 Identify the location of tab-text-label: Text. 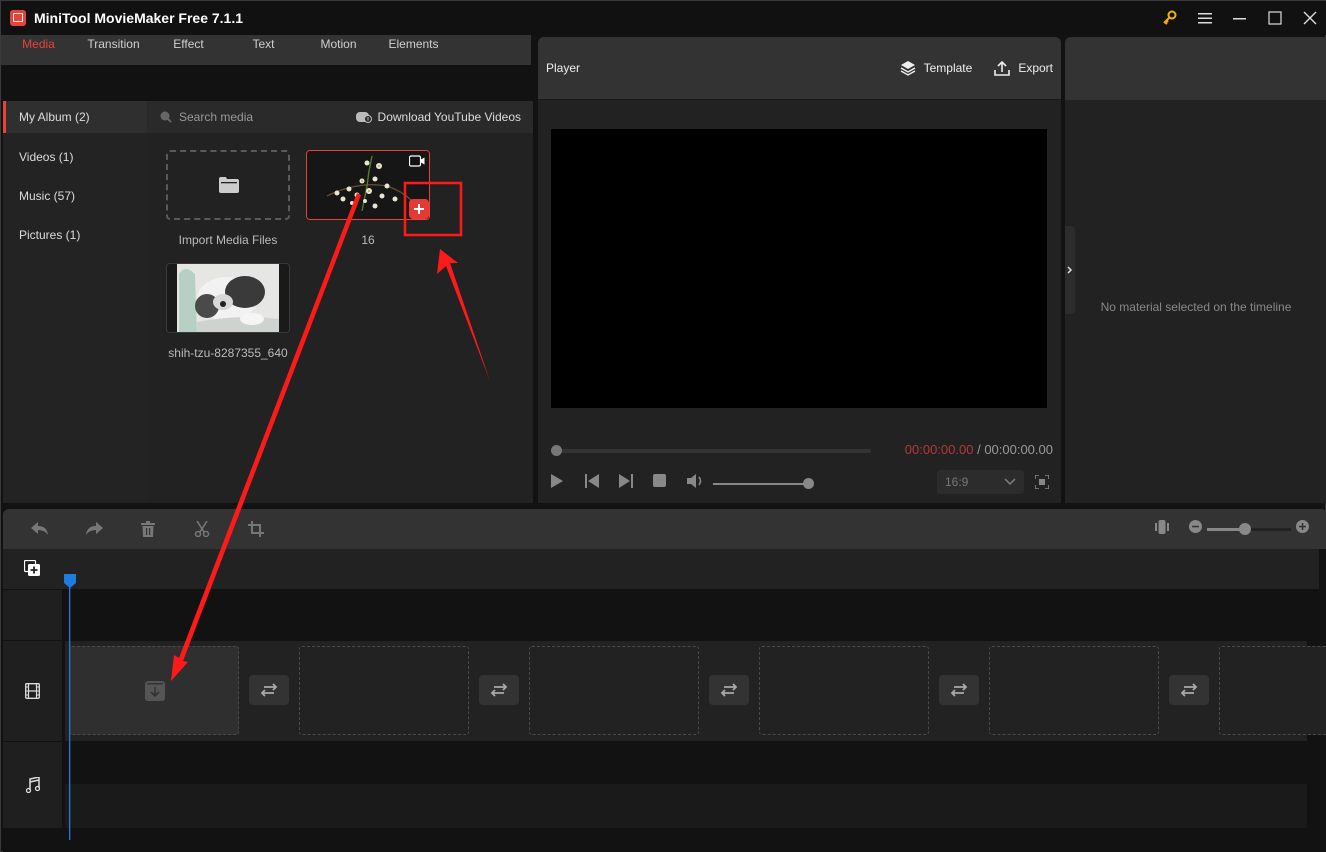
(263, 44).